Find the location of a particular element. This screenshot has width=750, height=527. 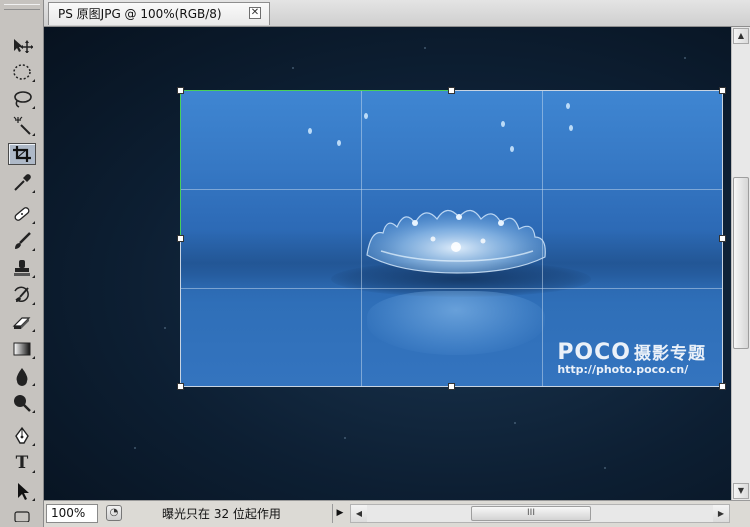

zoom-level-field: 100% is located at coordinates (72, 513).